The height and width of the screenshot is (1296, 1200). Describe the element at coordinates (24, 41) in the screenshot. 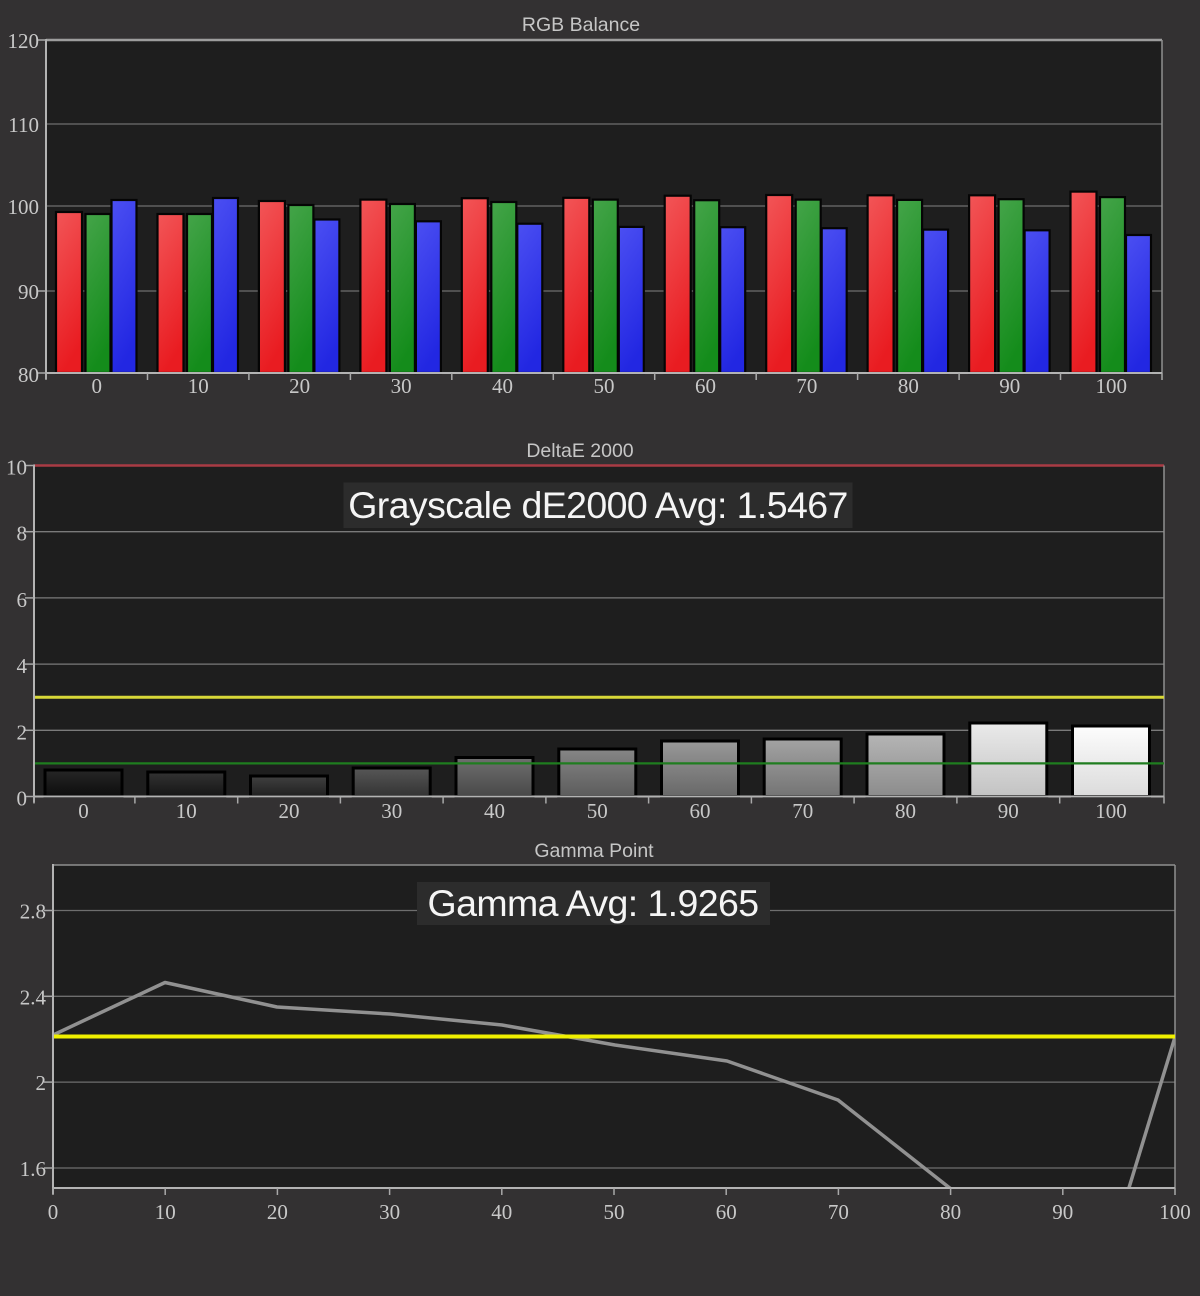

I see `svg-text: 120` at that location.